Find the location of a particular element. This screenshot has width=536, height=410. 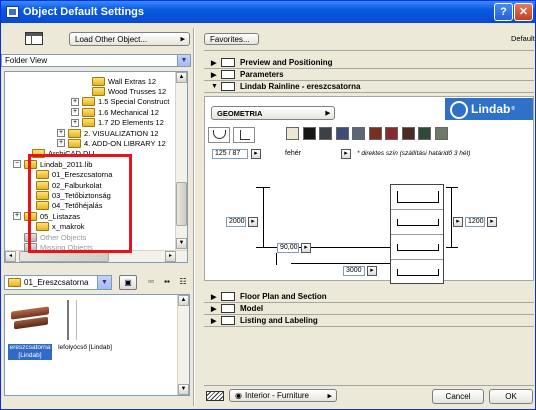

section-label: Model is located at coordinates (252, 308).